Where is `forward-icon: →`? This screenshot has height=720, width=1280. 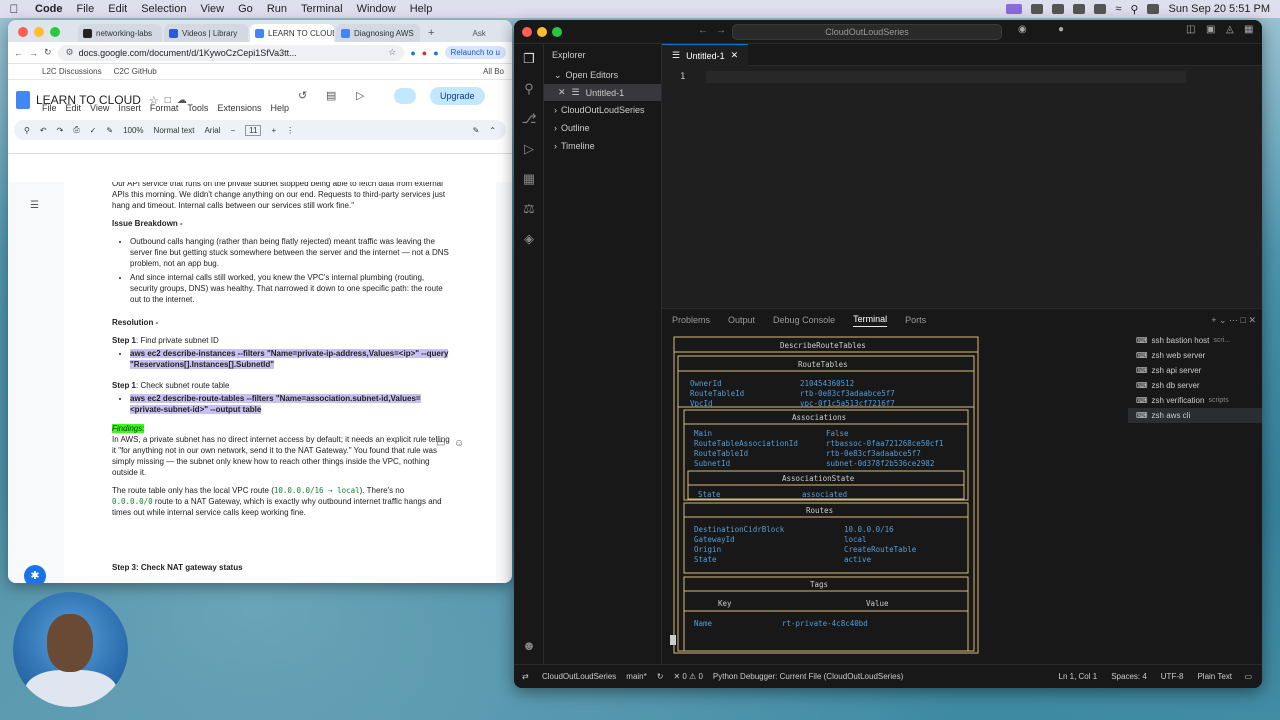
forward-icon: → is located at coordinates (33, 53).